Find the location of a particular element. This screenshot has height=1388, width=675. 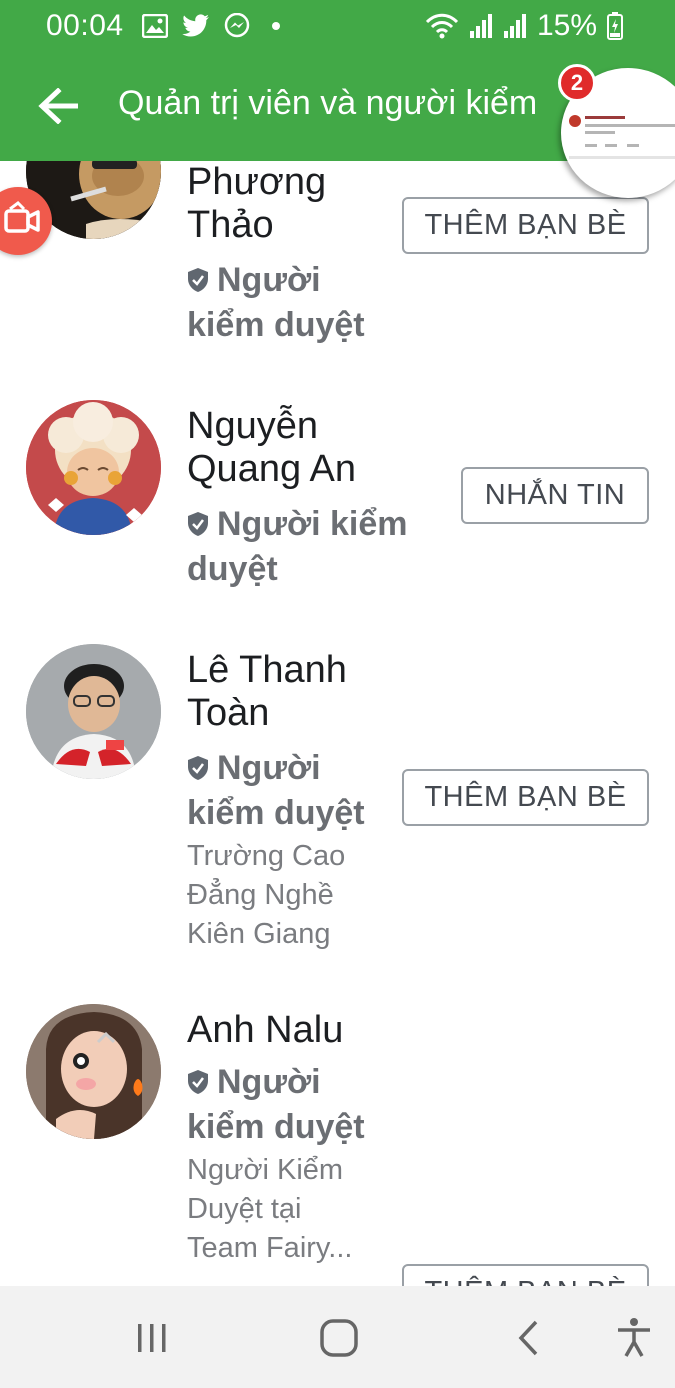

battery-charging-icon is located at coordinates (615, 26).